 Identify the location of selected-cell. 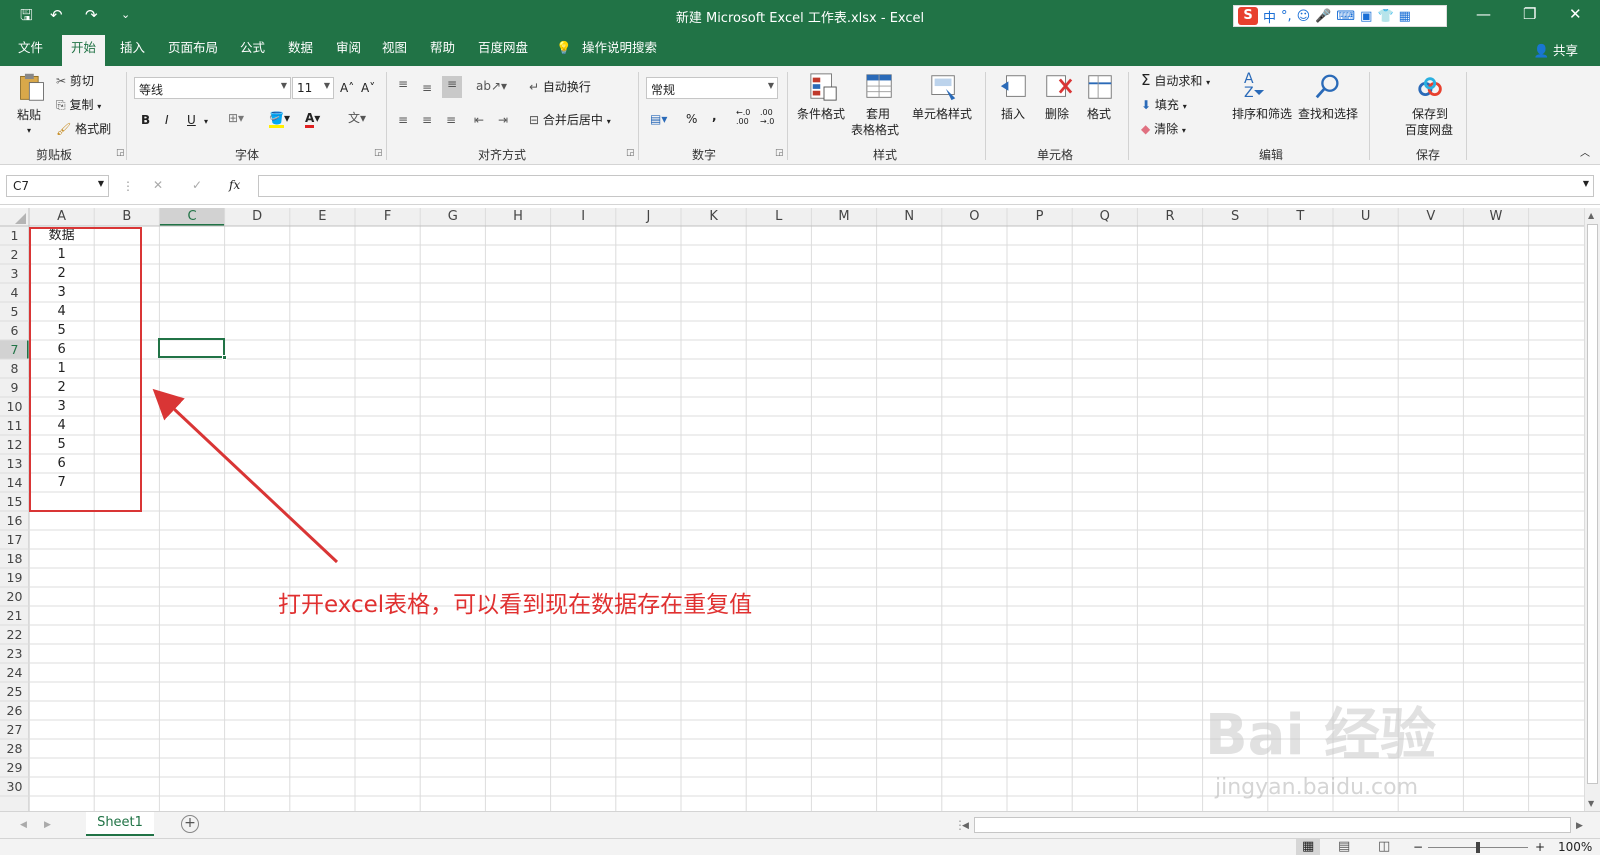
(191, 348).